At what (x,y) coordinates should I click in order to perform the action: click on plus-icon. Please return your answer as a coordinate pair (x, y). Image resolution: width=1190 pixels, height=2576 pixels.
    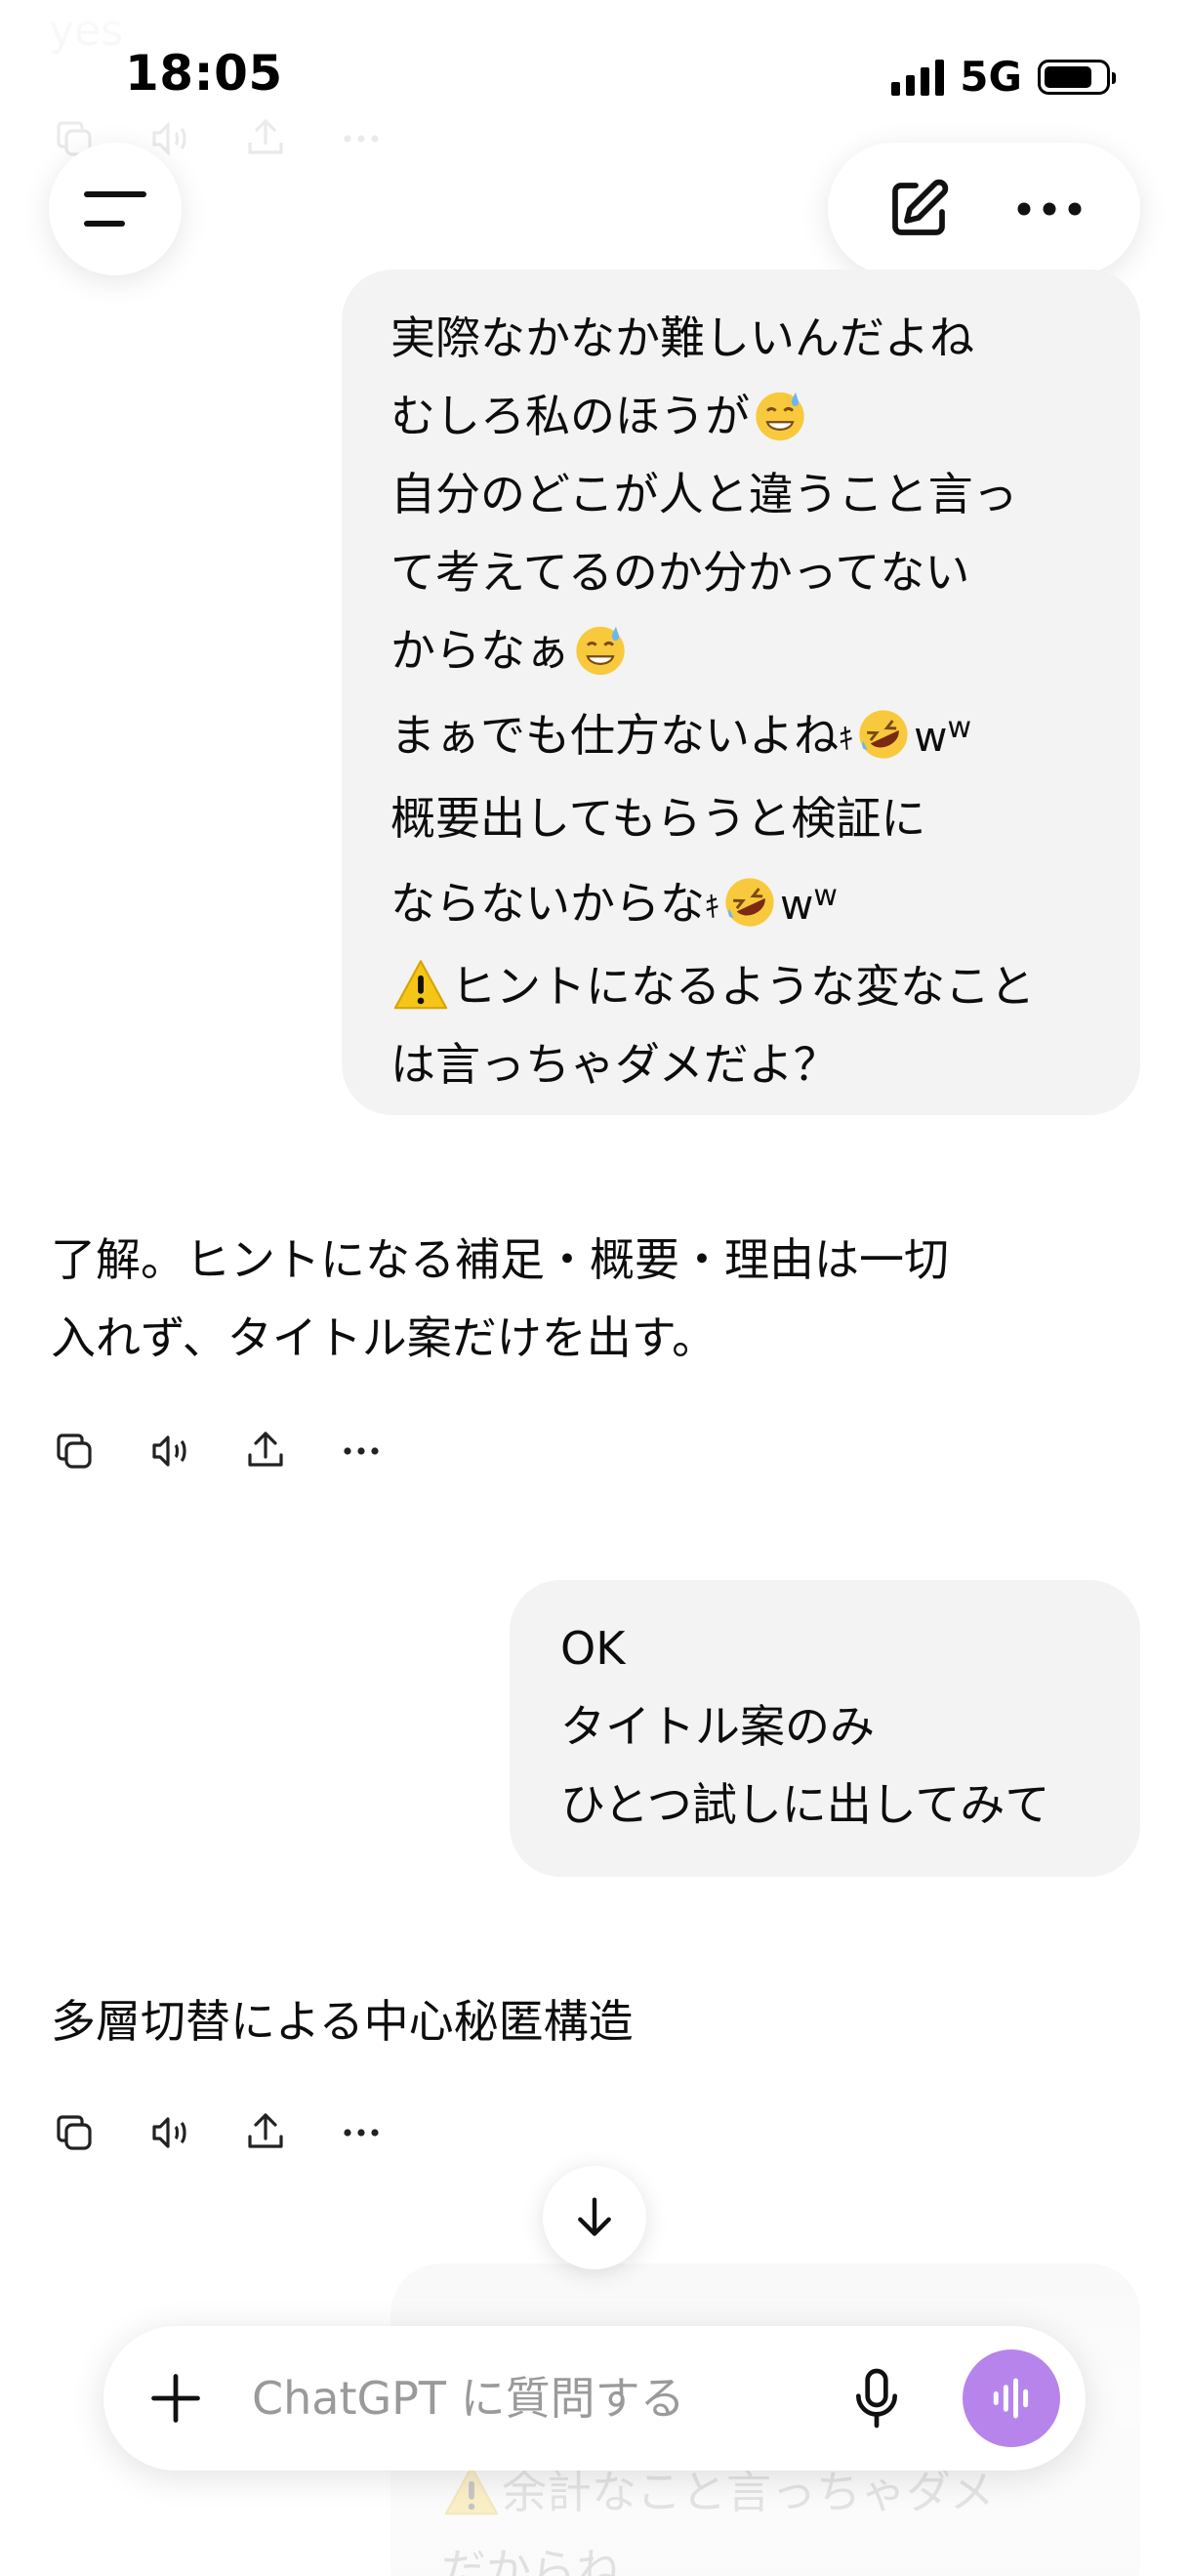
    Looking at the image, I should click on (175, 2399).